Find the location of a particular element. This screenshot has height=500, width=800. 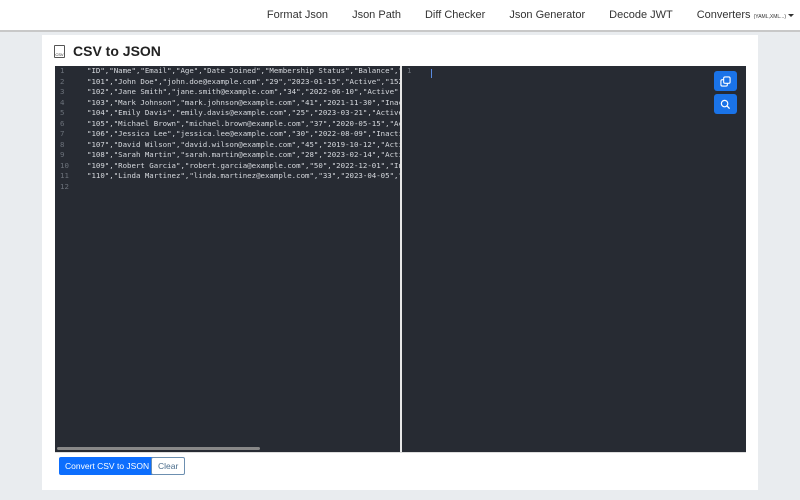

convert-button: Convert CSV to JSON is located at coordinates (107, 466).